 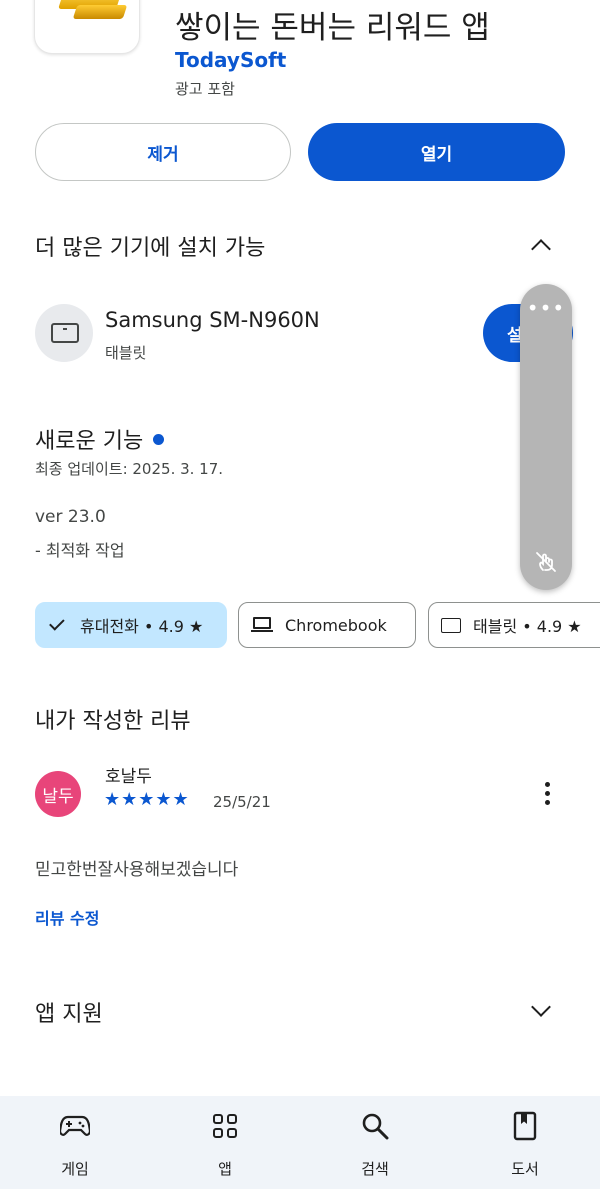 I want to click on more-dots-icon: •••, so click(x=546, y=308).